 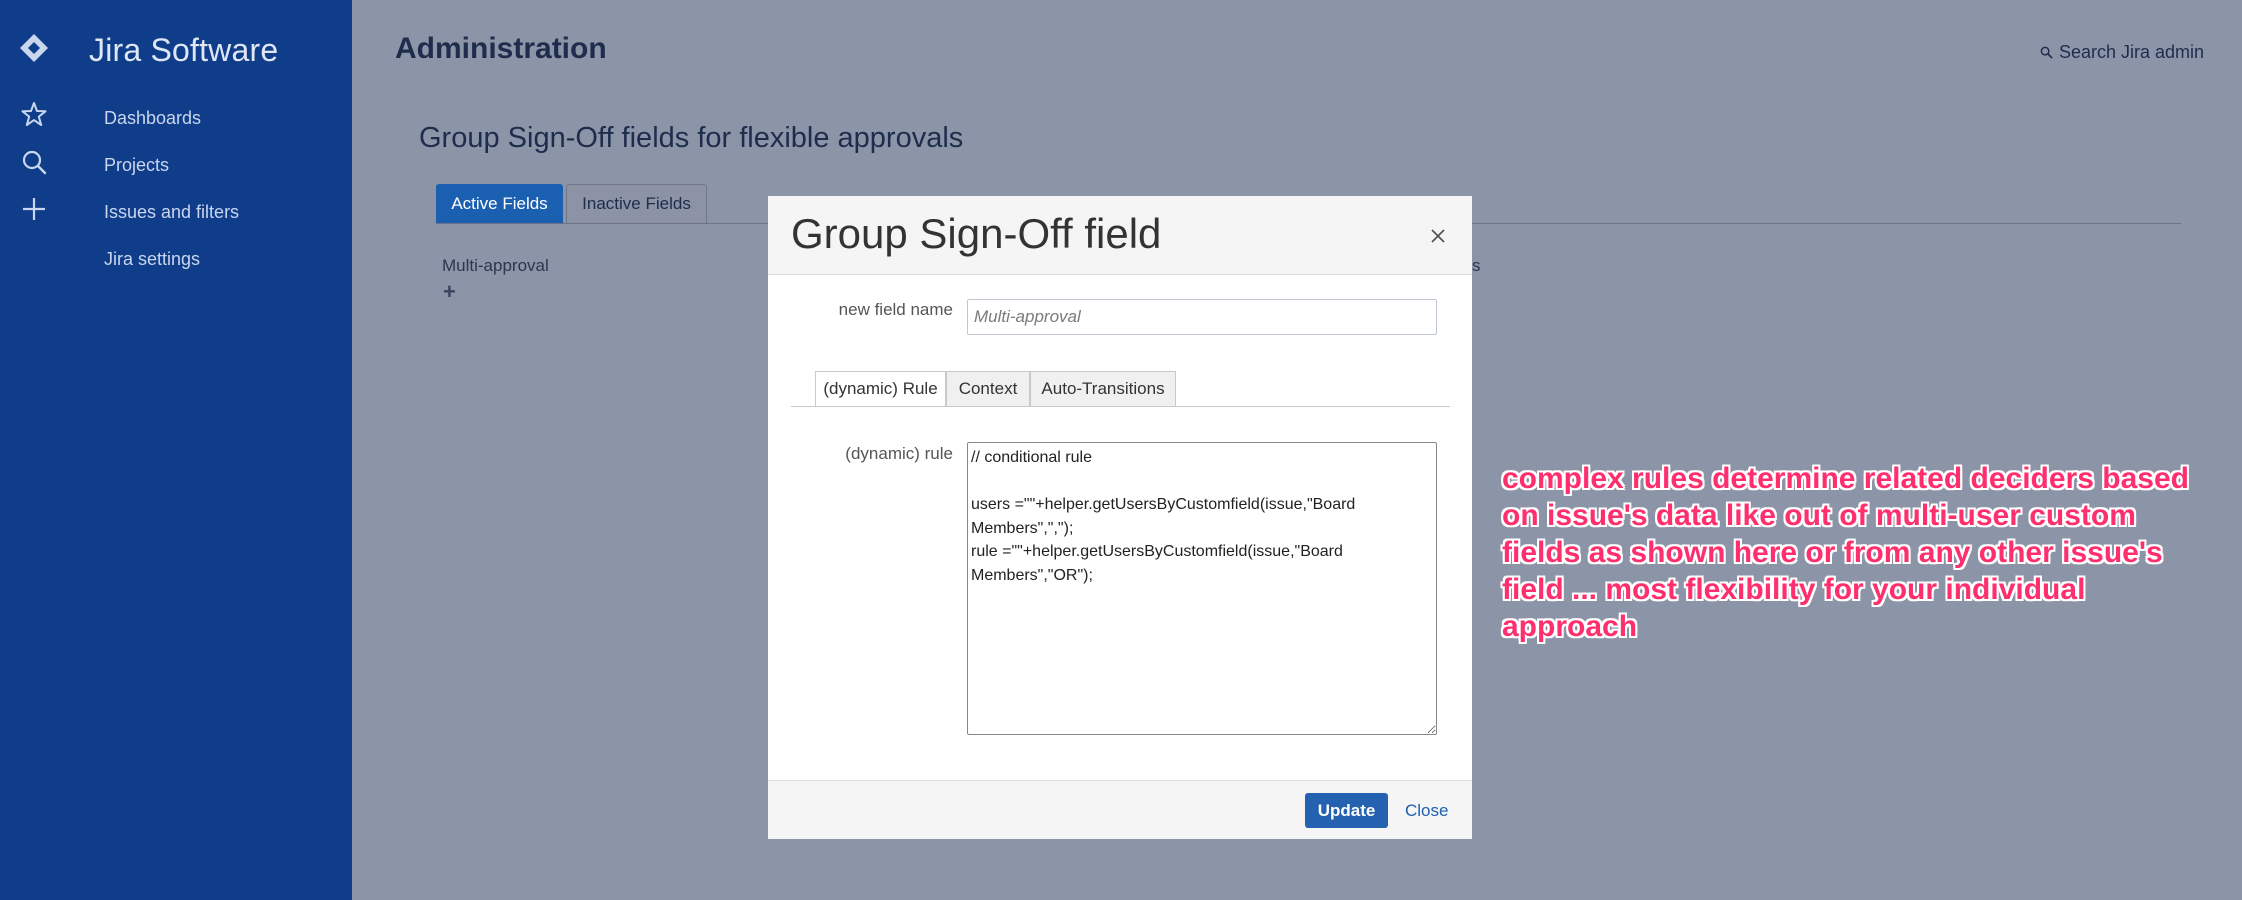 What do you see at coordinates (1202, 317) in the screenshot?
I see `new-field-name-input` at bounding box center [1202, 317].